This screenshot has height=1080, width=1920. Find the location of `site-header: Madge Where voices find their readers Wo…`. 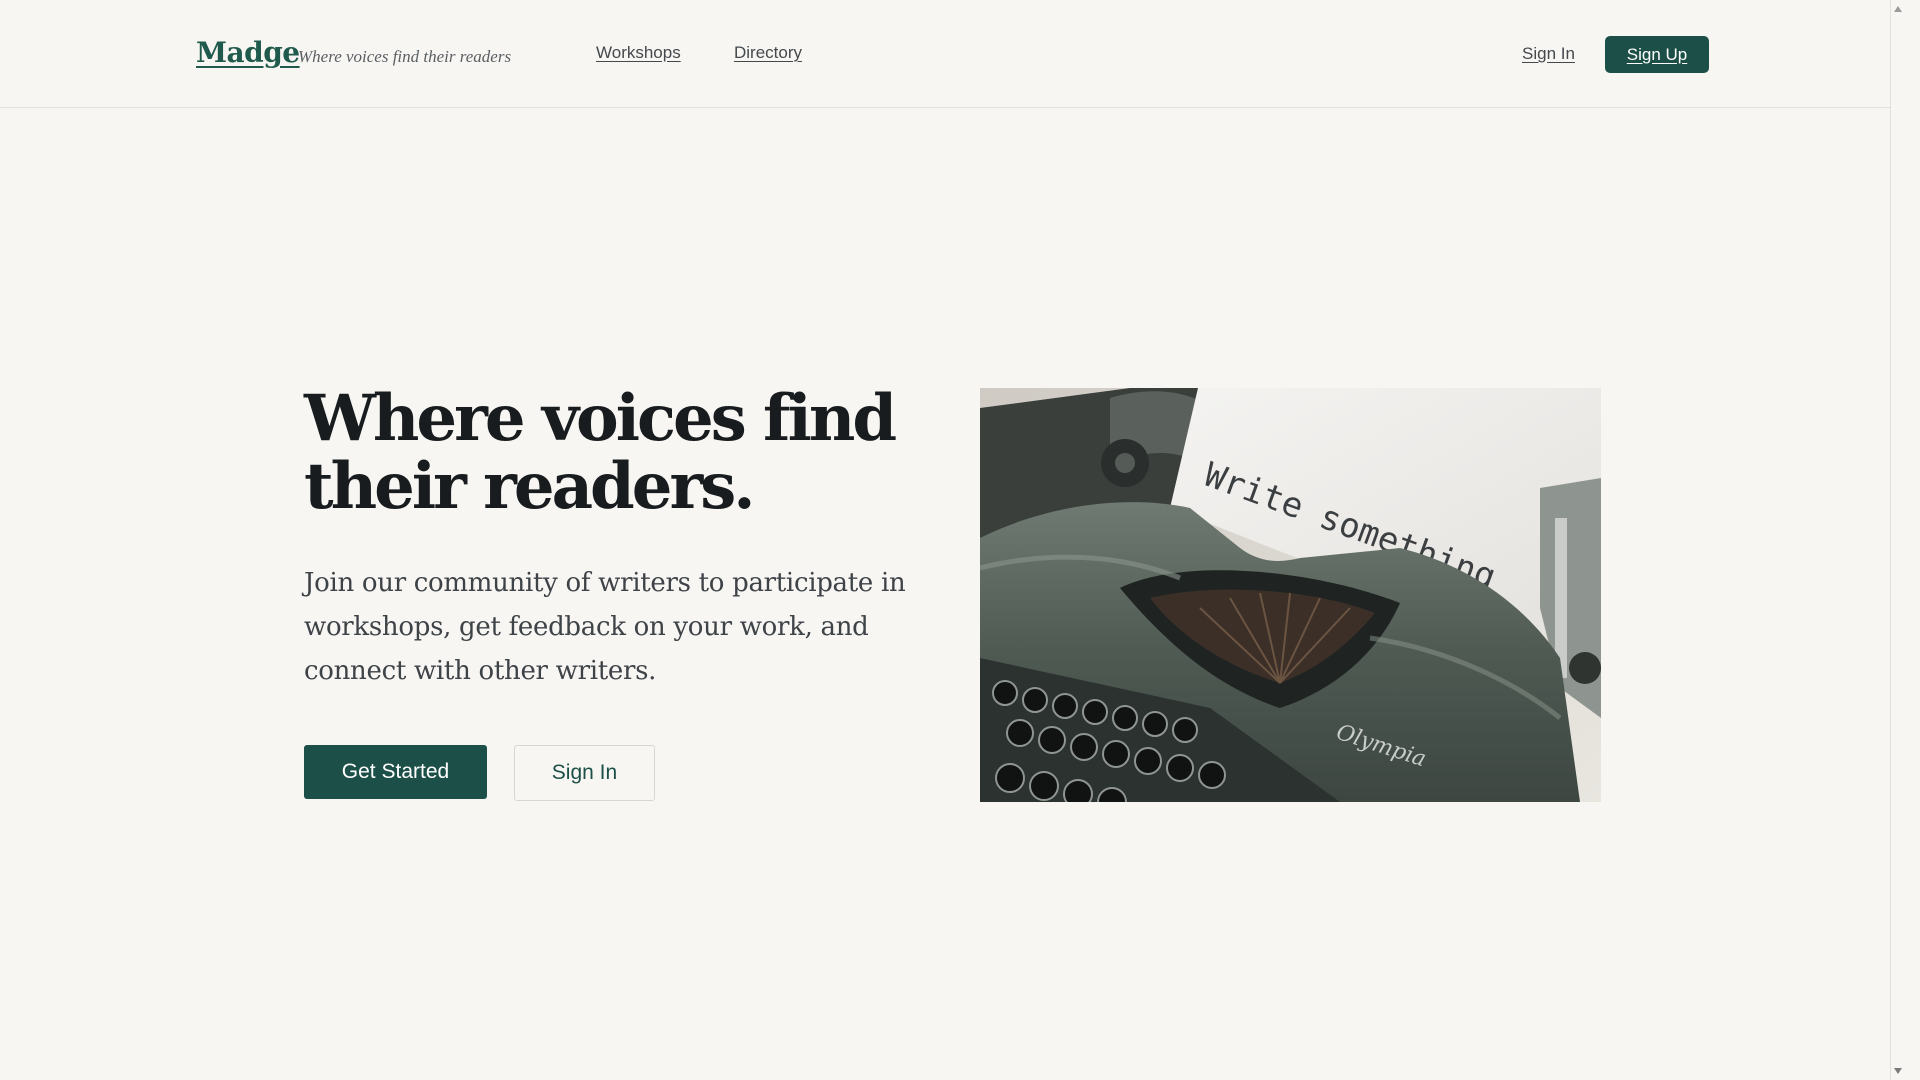

site-header: Madge Where voices find their readers Wo… is located at coordinates (952, 54).